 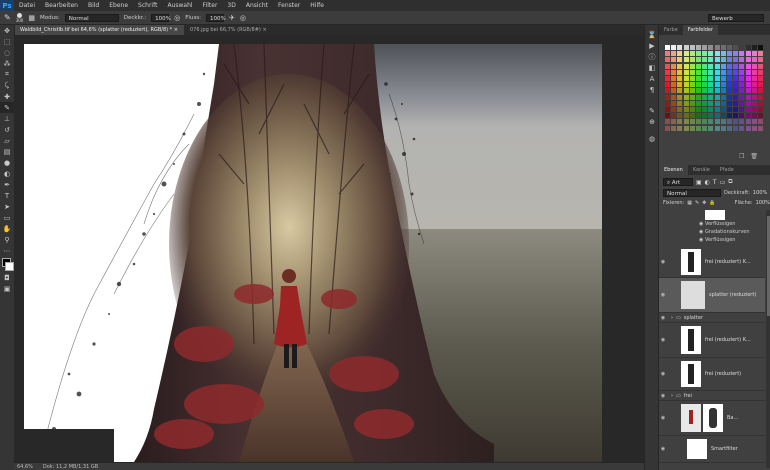 What do you see at coordinates (678, 182) in the screenshot?
I see `filter-kind-select: ⌕ Art` at bounding box center [678, 182].